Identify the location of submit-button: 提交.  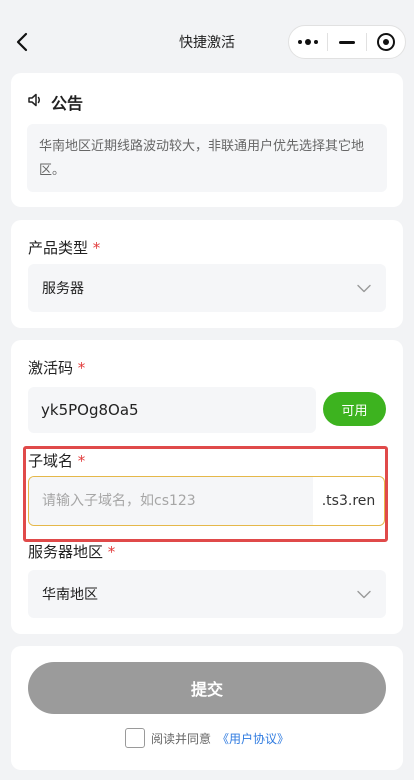
(207, 688).